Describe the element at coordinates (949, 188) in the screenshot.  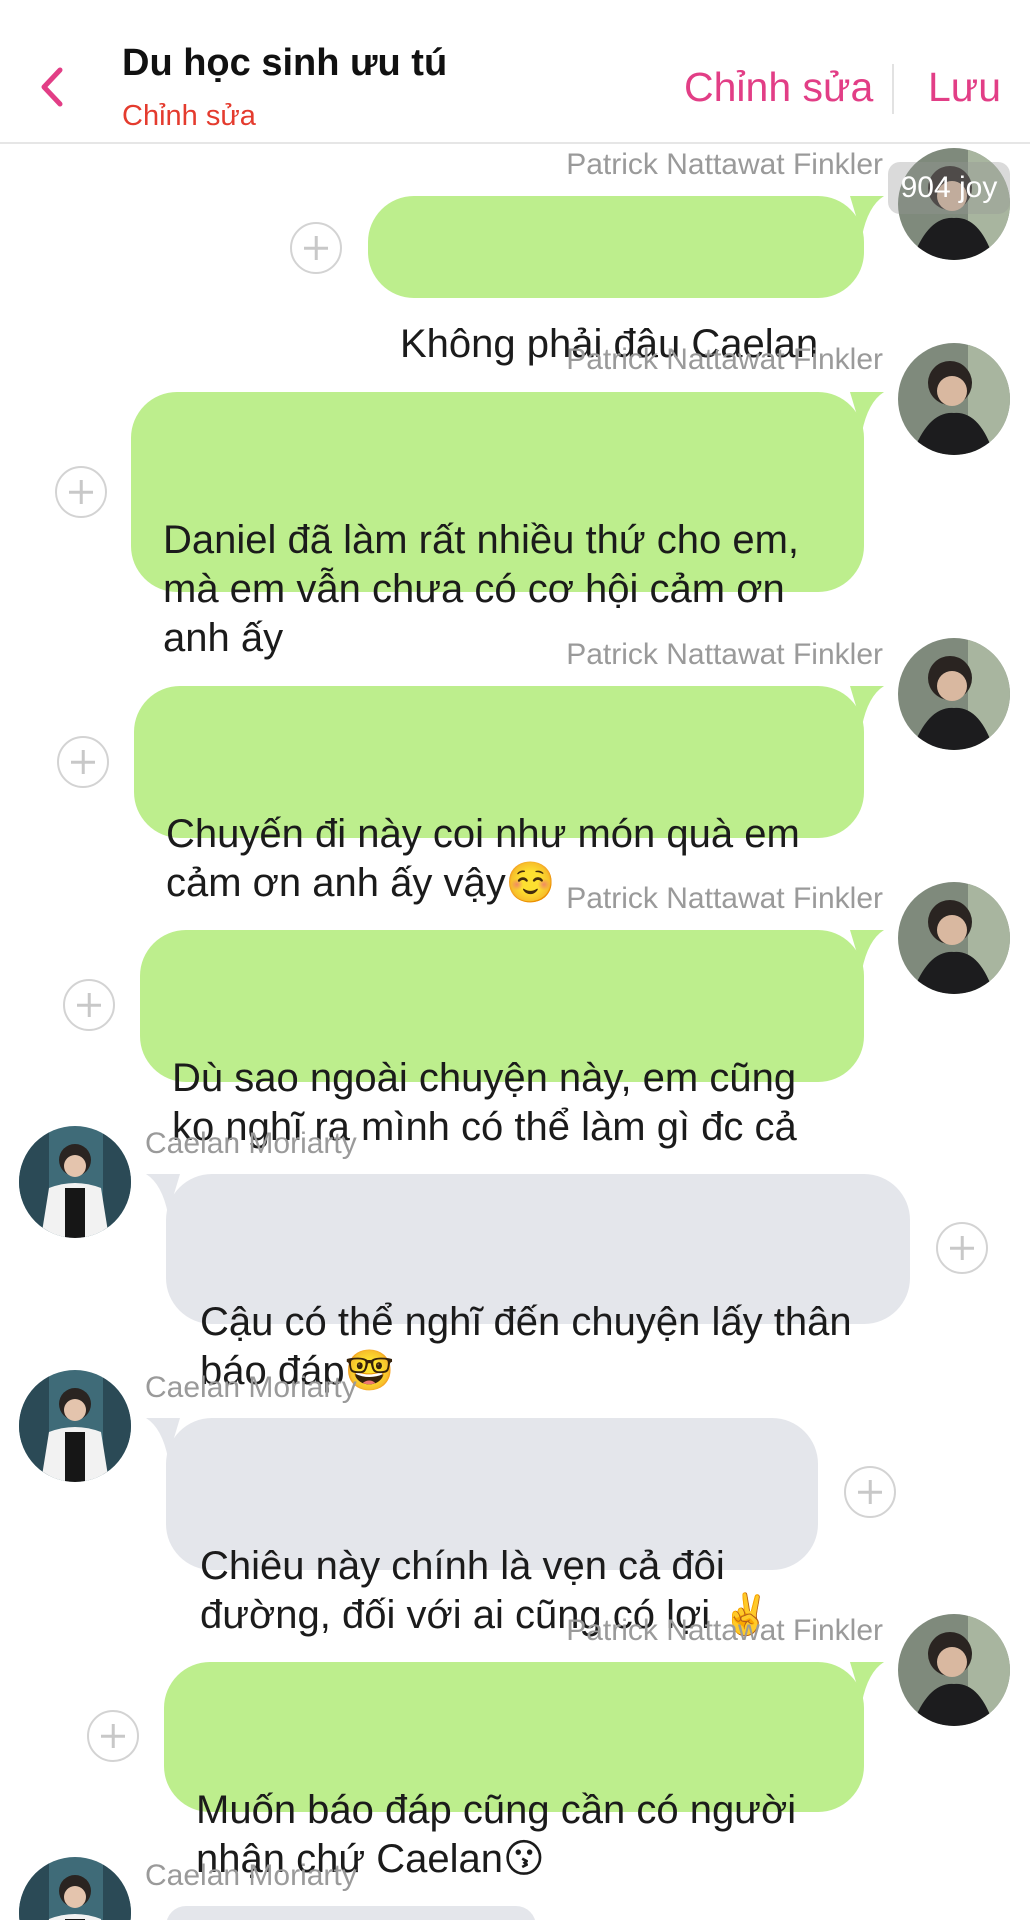
I see `watermark-badge: 904 joy` at that location.